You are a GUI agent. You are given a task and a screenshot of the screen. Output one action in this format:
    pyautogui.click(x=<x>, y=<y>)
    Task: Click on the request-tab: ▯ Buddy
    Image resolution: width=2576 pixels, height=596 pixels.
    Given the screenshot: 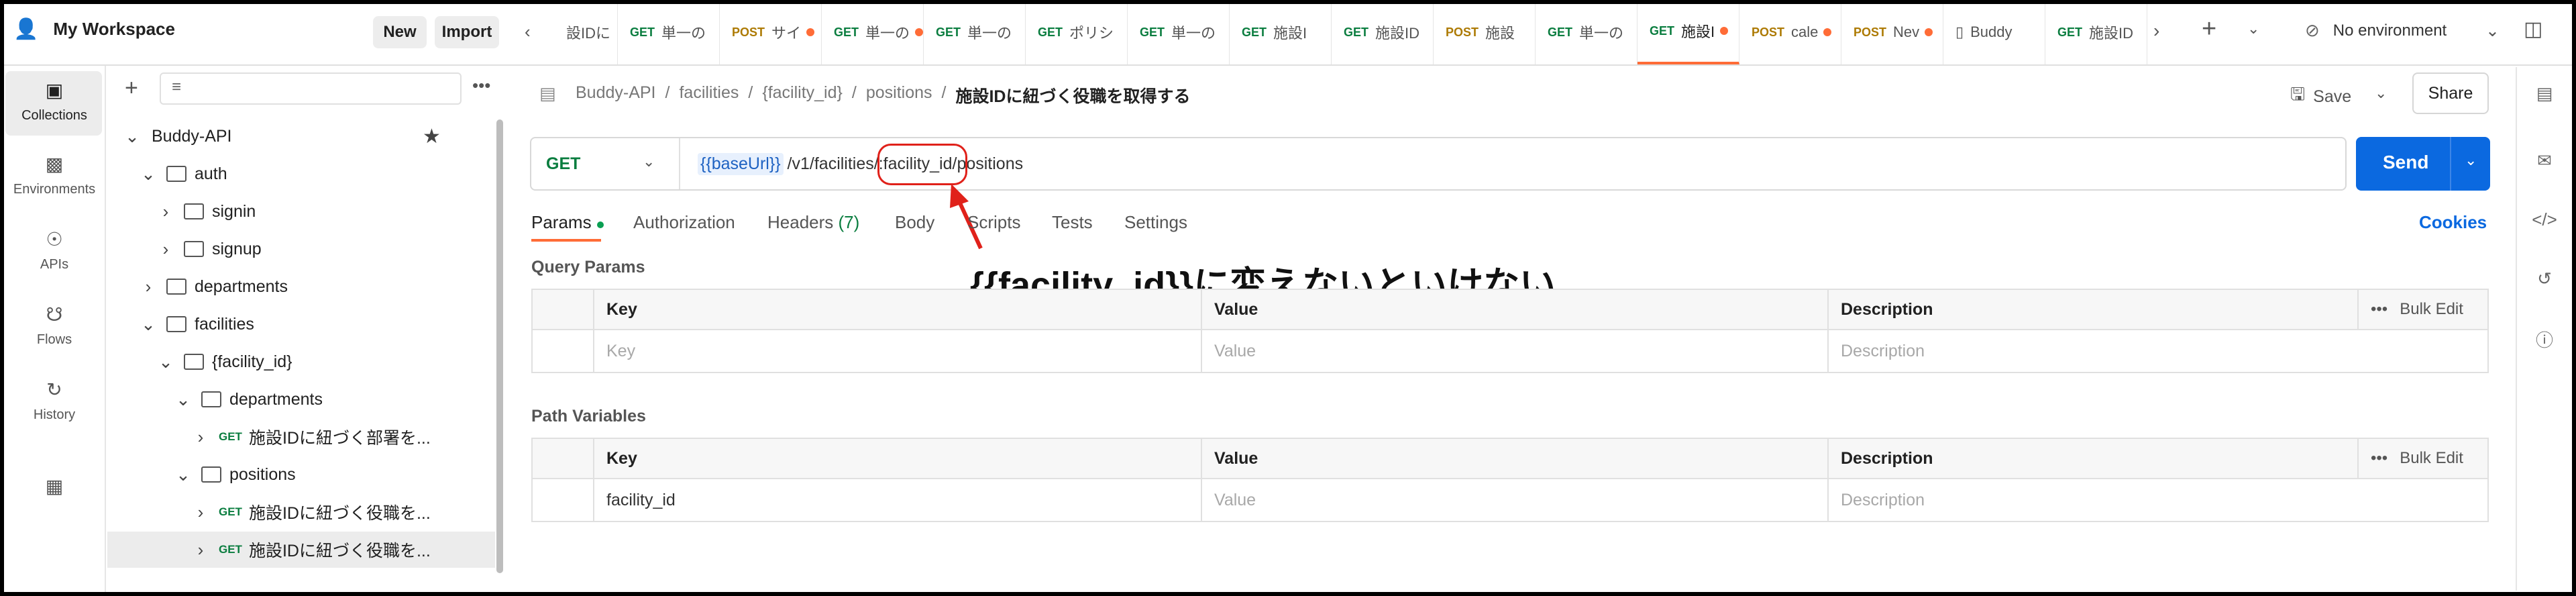 What is the action you would take?
    pyautogui.click(x=1994, y=32)
    